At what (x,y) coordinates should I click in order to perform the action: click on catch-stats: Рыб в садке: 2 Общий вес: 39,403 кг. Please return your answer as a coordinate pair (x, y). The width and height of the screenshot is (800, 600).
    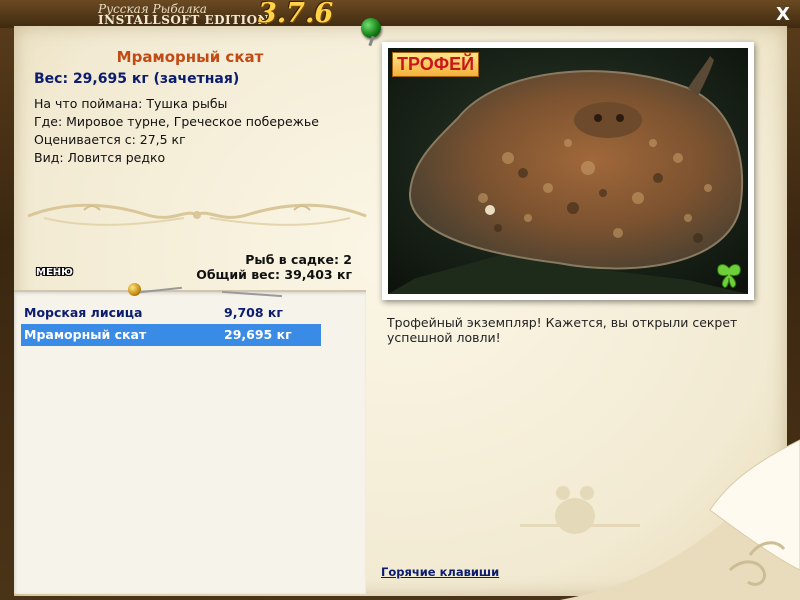
    Looking at the image, I should click on (266, 267).